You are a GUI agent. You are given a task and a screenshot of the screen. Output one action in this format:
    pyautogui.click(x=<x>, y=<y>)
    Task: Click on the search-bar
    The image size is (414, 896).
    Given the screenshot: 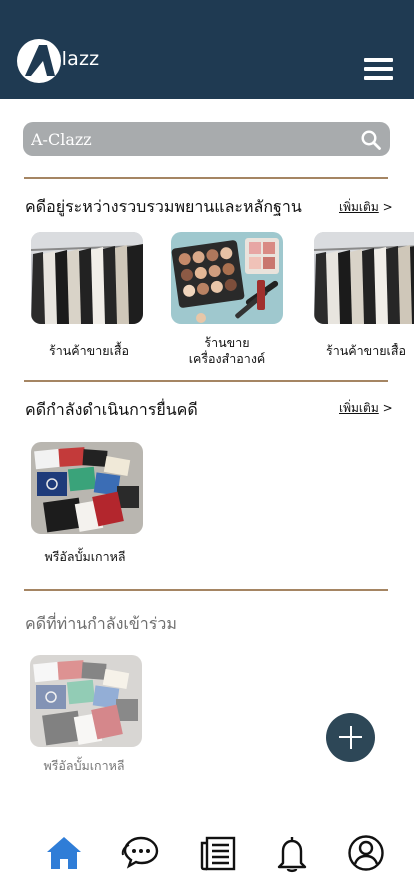 What is the action you would take?
    pyautogui.click(x=206, y=139)
    